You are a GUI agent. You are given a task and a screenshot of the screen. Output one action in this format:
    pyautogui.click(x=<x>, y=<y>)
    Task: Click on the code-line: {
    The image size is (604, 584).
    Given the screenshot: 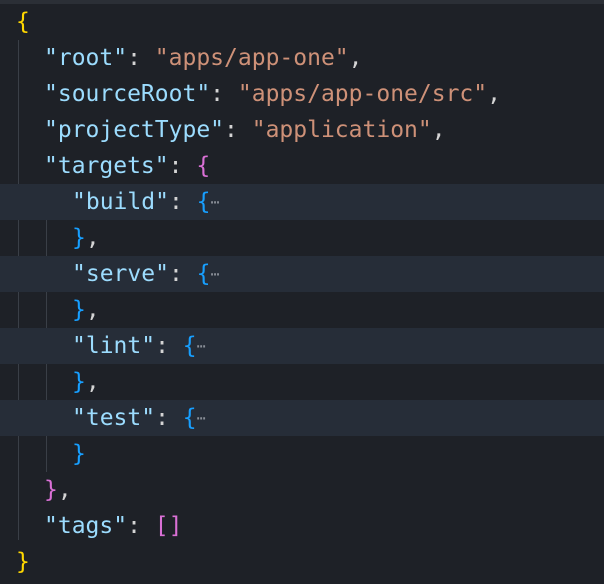 What is the action you would take?
    pyautogui.click(x=302, y=22)
    